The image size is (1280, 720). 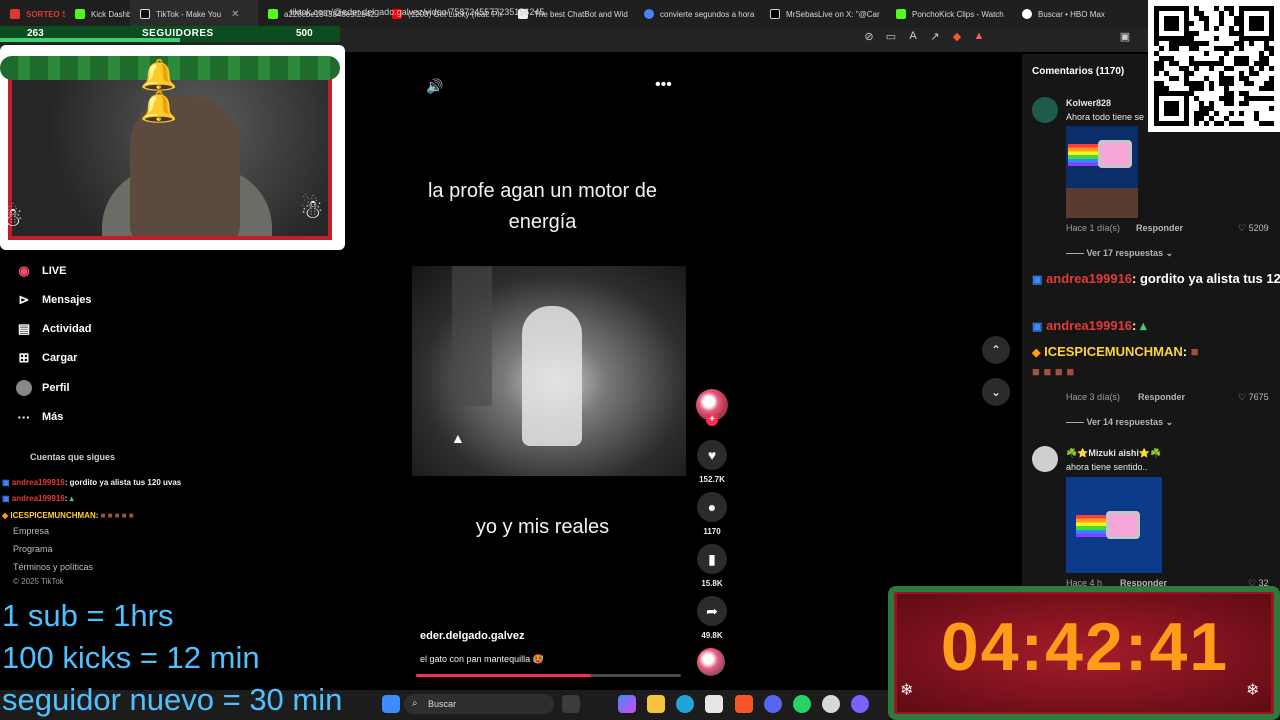 What do you see at coordinates (458, 438) in the screenshot?
I see `mouse-cursor-icon: ▲` at bounding box center [458, 438].